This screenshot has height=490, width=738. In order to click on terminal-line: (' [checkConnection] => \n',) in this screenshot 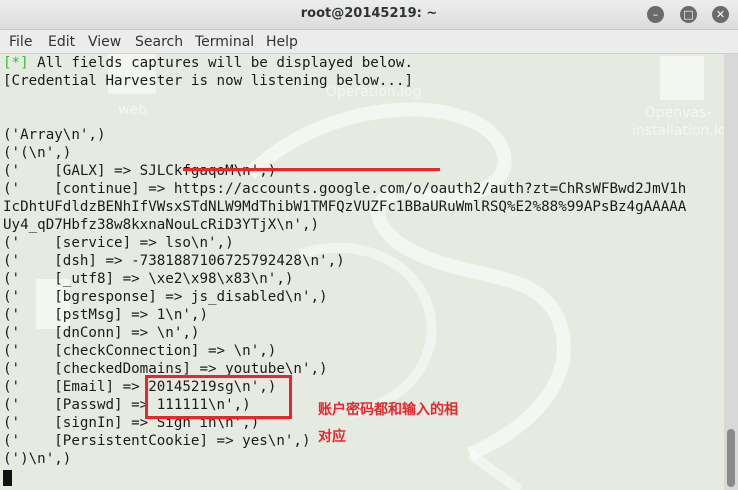, I will do `click(140, 351)`.